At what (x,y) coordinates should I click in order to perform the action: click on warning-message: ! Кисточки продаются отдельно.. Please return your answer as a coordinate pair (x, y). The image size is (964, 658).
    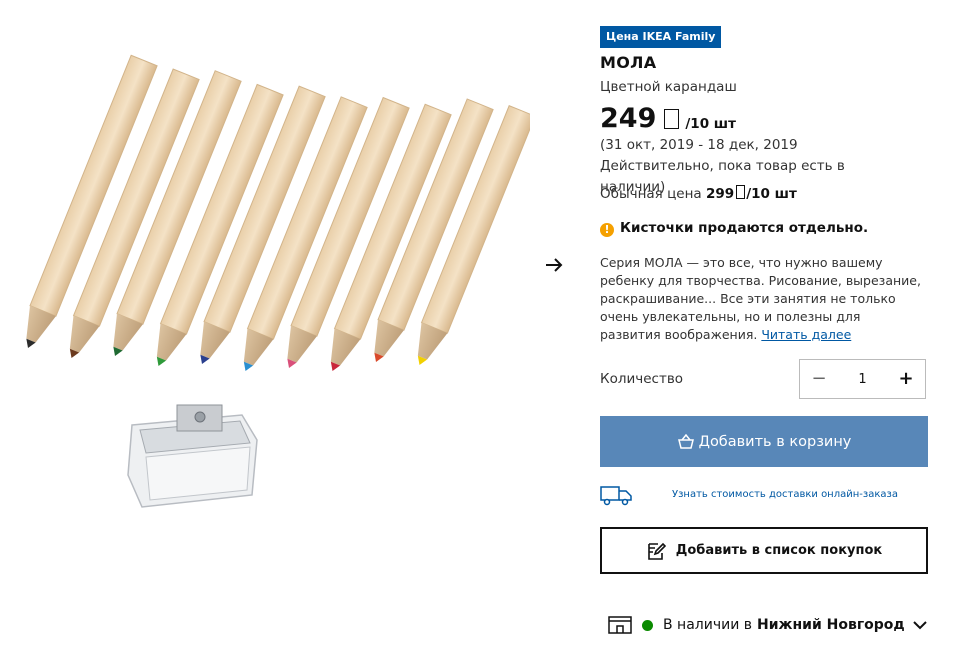
    Looking at the image, I should click on (734, 228).